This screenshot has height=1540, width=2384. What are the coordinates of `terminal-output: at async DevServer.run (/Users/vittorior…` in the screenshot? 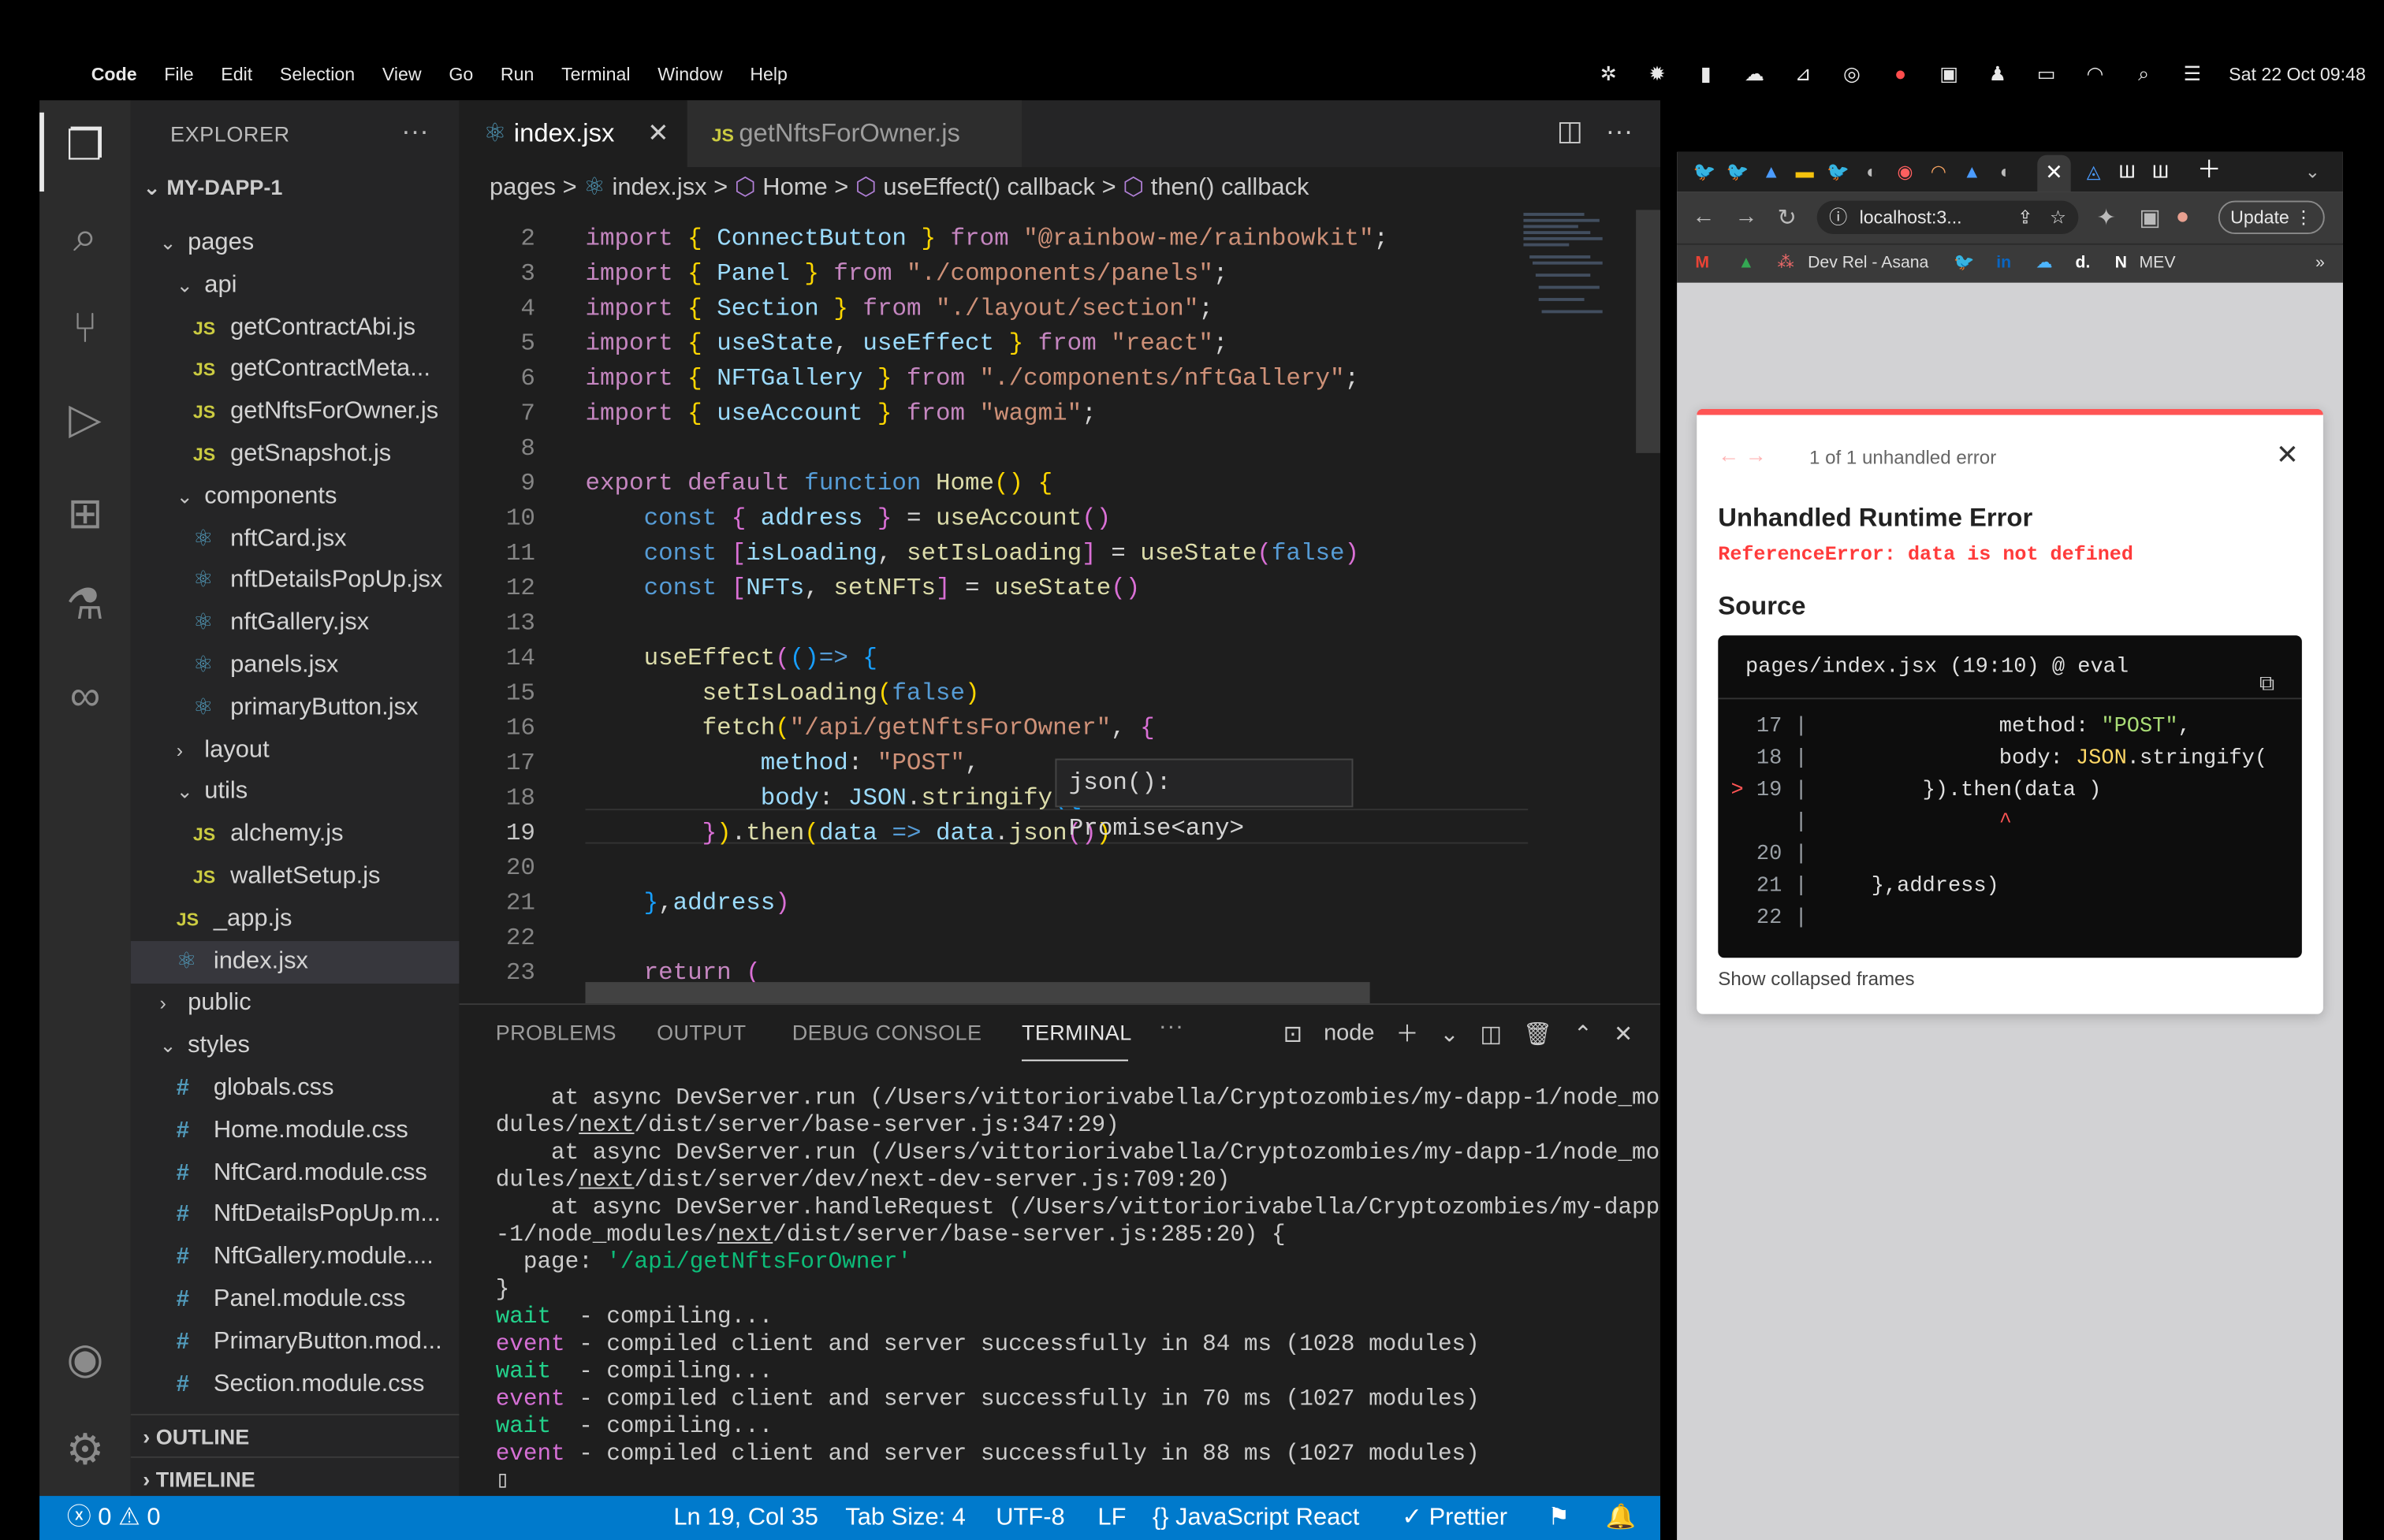 It's located at (1077, 1289).